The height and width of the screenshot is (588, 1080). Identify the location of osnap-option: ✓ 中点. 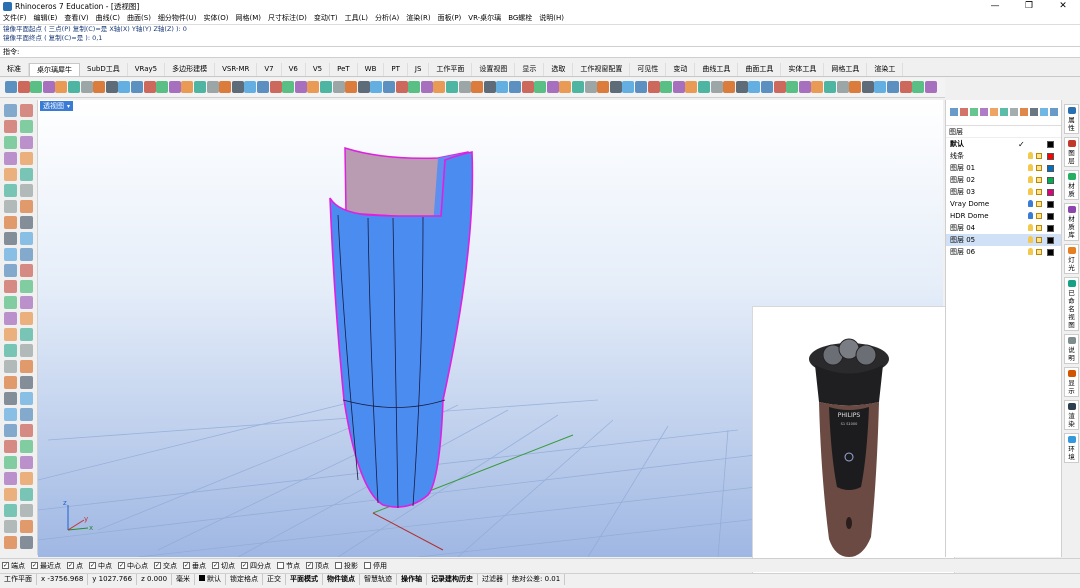
(100, 566).